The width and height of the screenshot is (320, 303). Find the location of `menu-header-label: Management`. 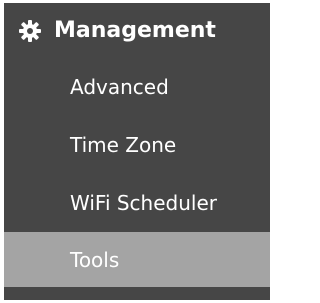

menu-header-label: Management is located at coordinates (135, 30).